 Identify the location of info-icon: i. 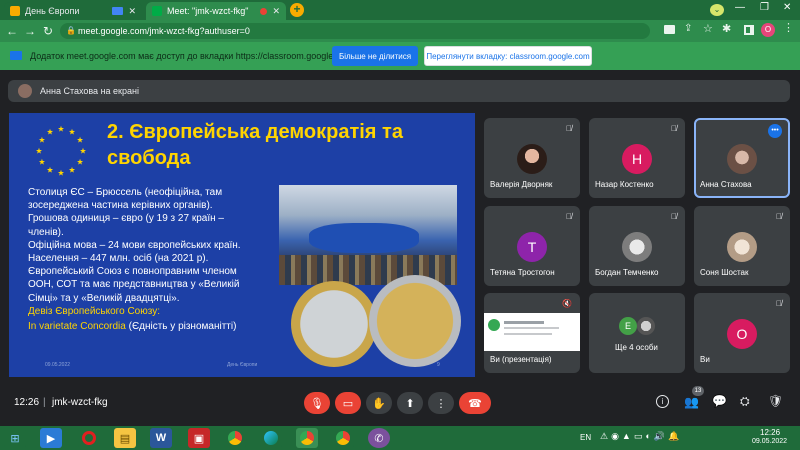
(662, 401).